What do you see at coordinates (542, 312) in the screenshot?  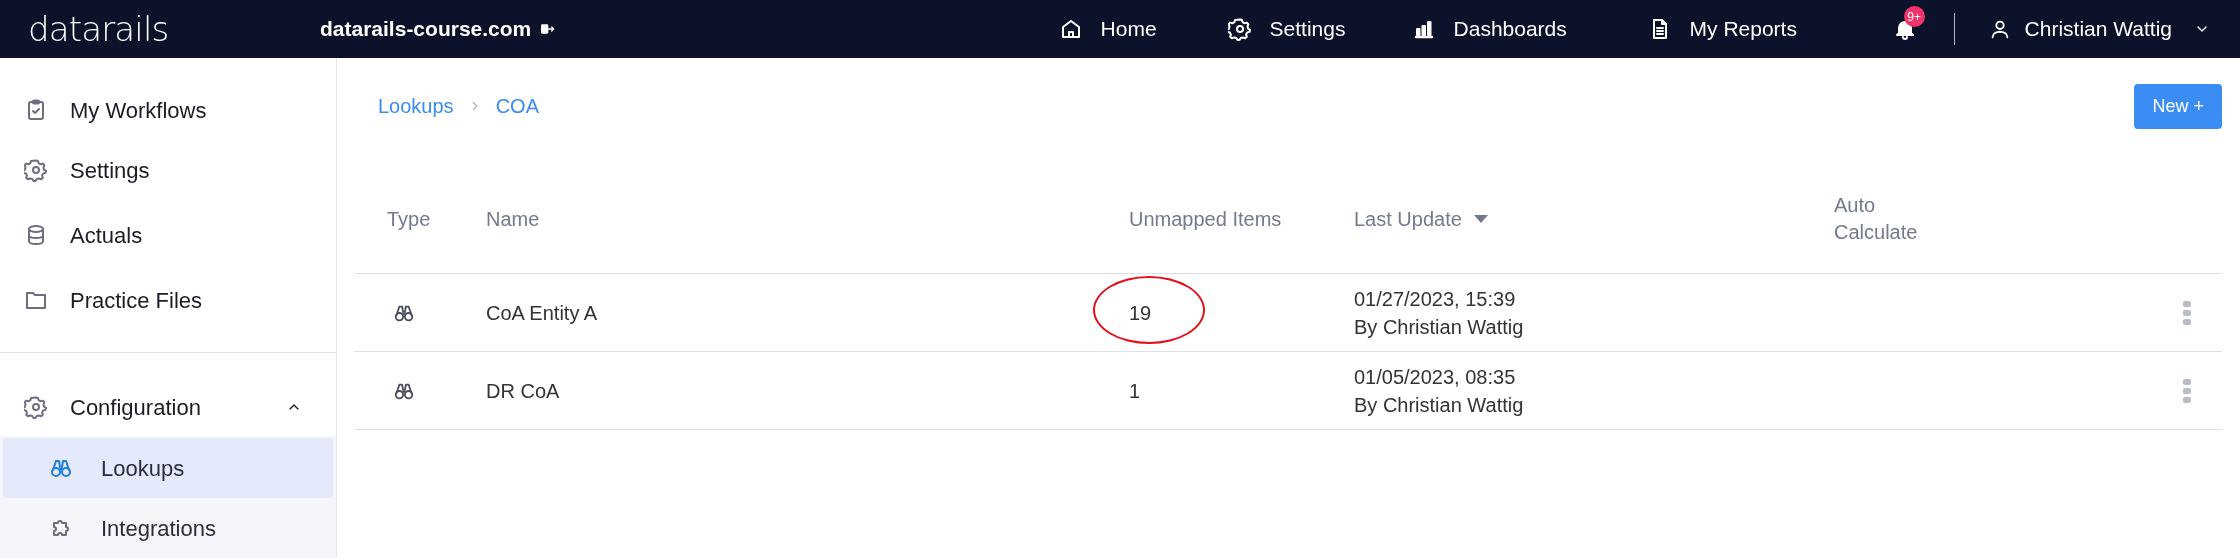 I see `table-cell: CoA Entity A` at bounding box center [542, 312].